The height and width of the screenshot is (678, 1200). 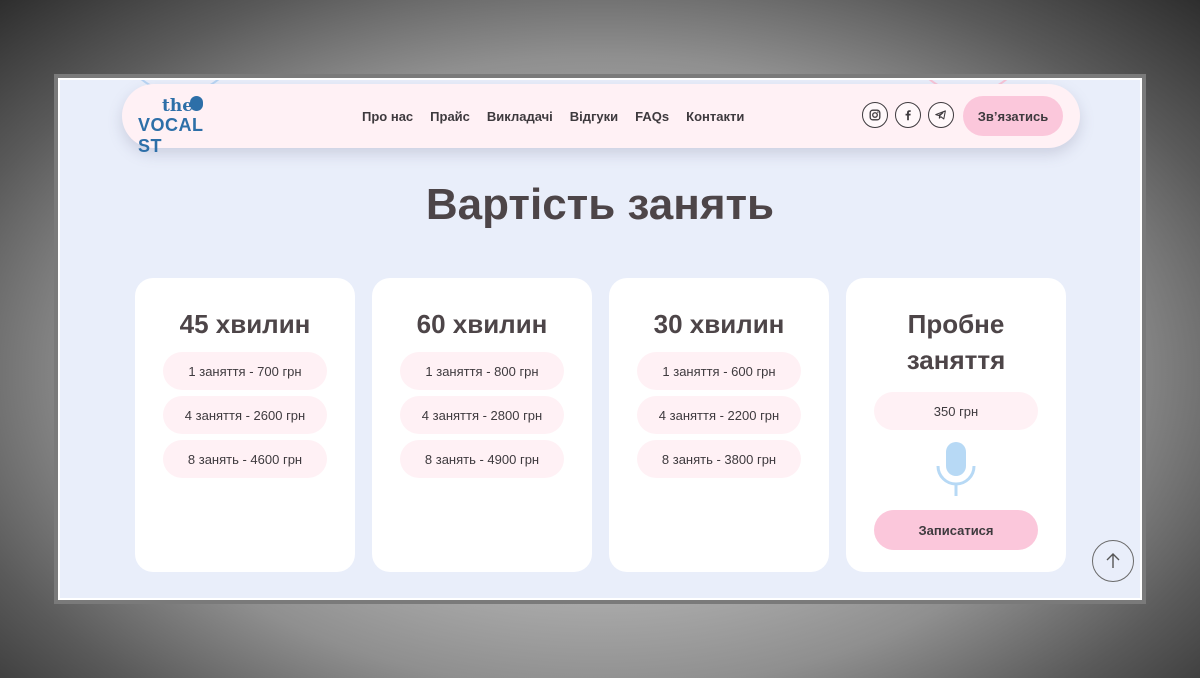 What do you see at coordinates (178, 106) in the screenshot?
I see `logo-text-top: the` at bounding box center [178, 106].